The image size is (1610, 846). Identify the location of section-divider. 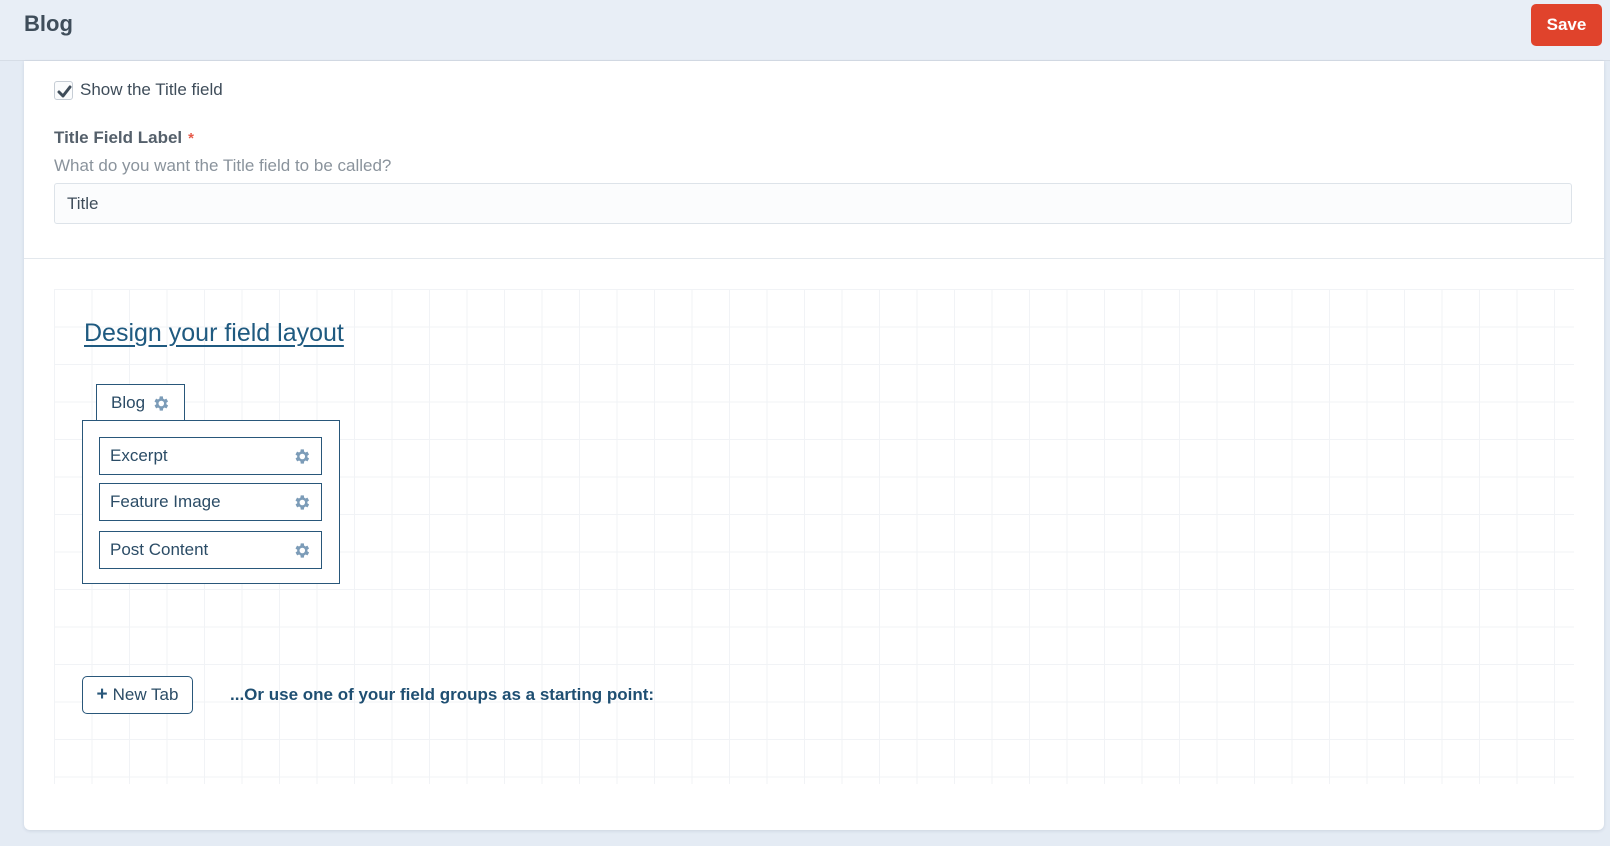
(814, 258).